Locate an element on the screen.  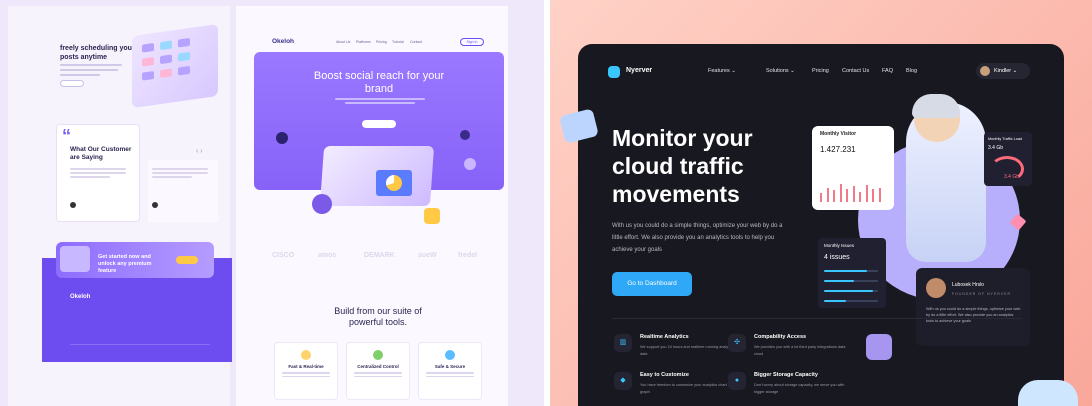
section-divider is located at coordinates (817, 318).